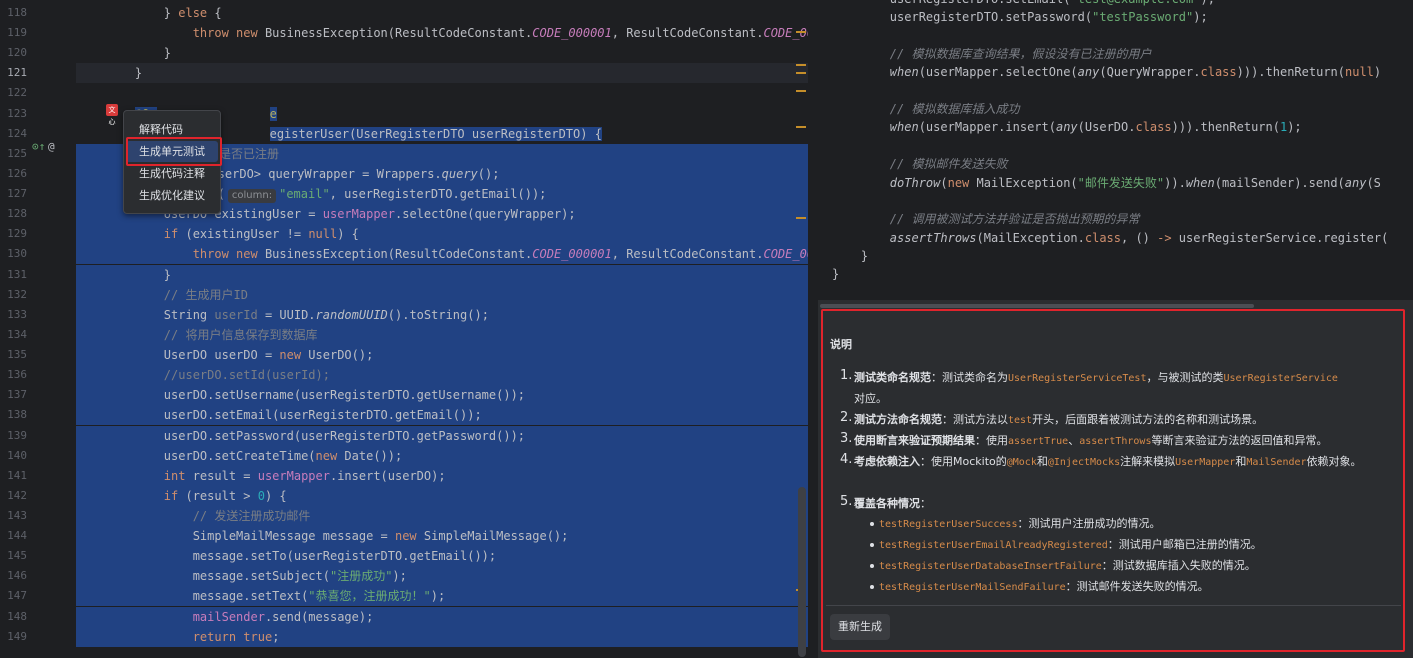 The width and height of the screenshot is (1413, 658). I want to click on code-line: 142 if (result > 0) {, so click(404, 495).